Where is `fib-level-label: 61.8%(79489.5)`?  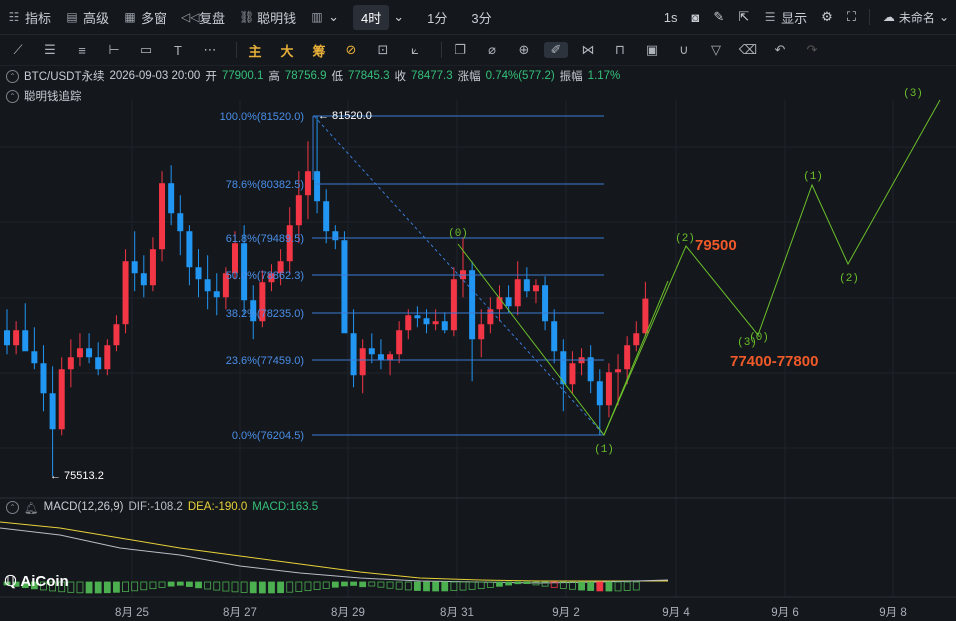 fib-level-label: 61.8%(79489.5) is located at coordinates (265, 239).